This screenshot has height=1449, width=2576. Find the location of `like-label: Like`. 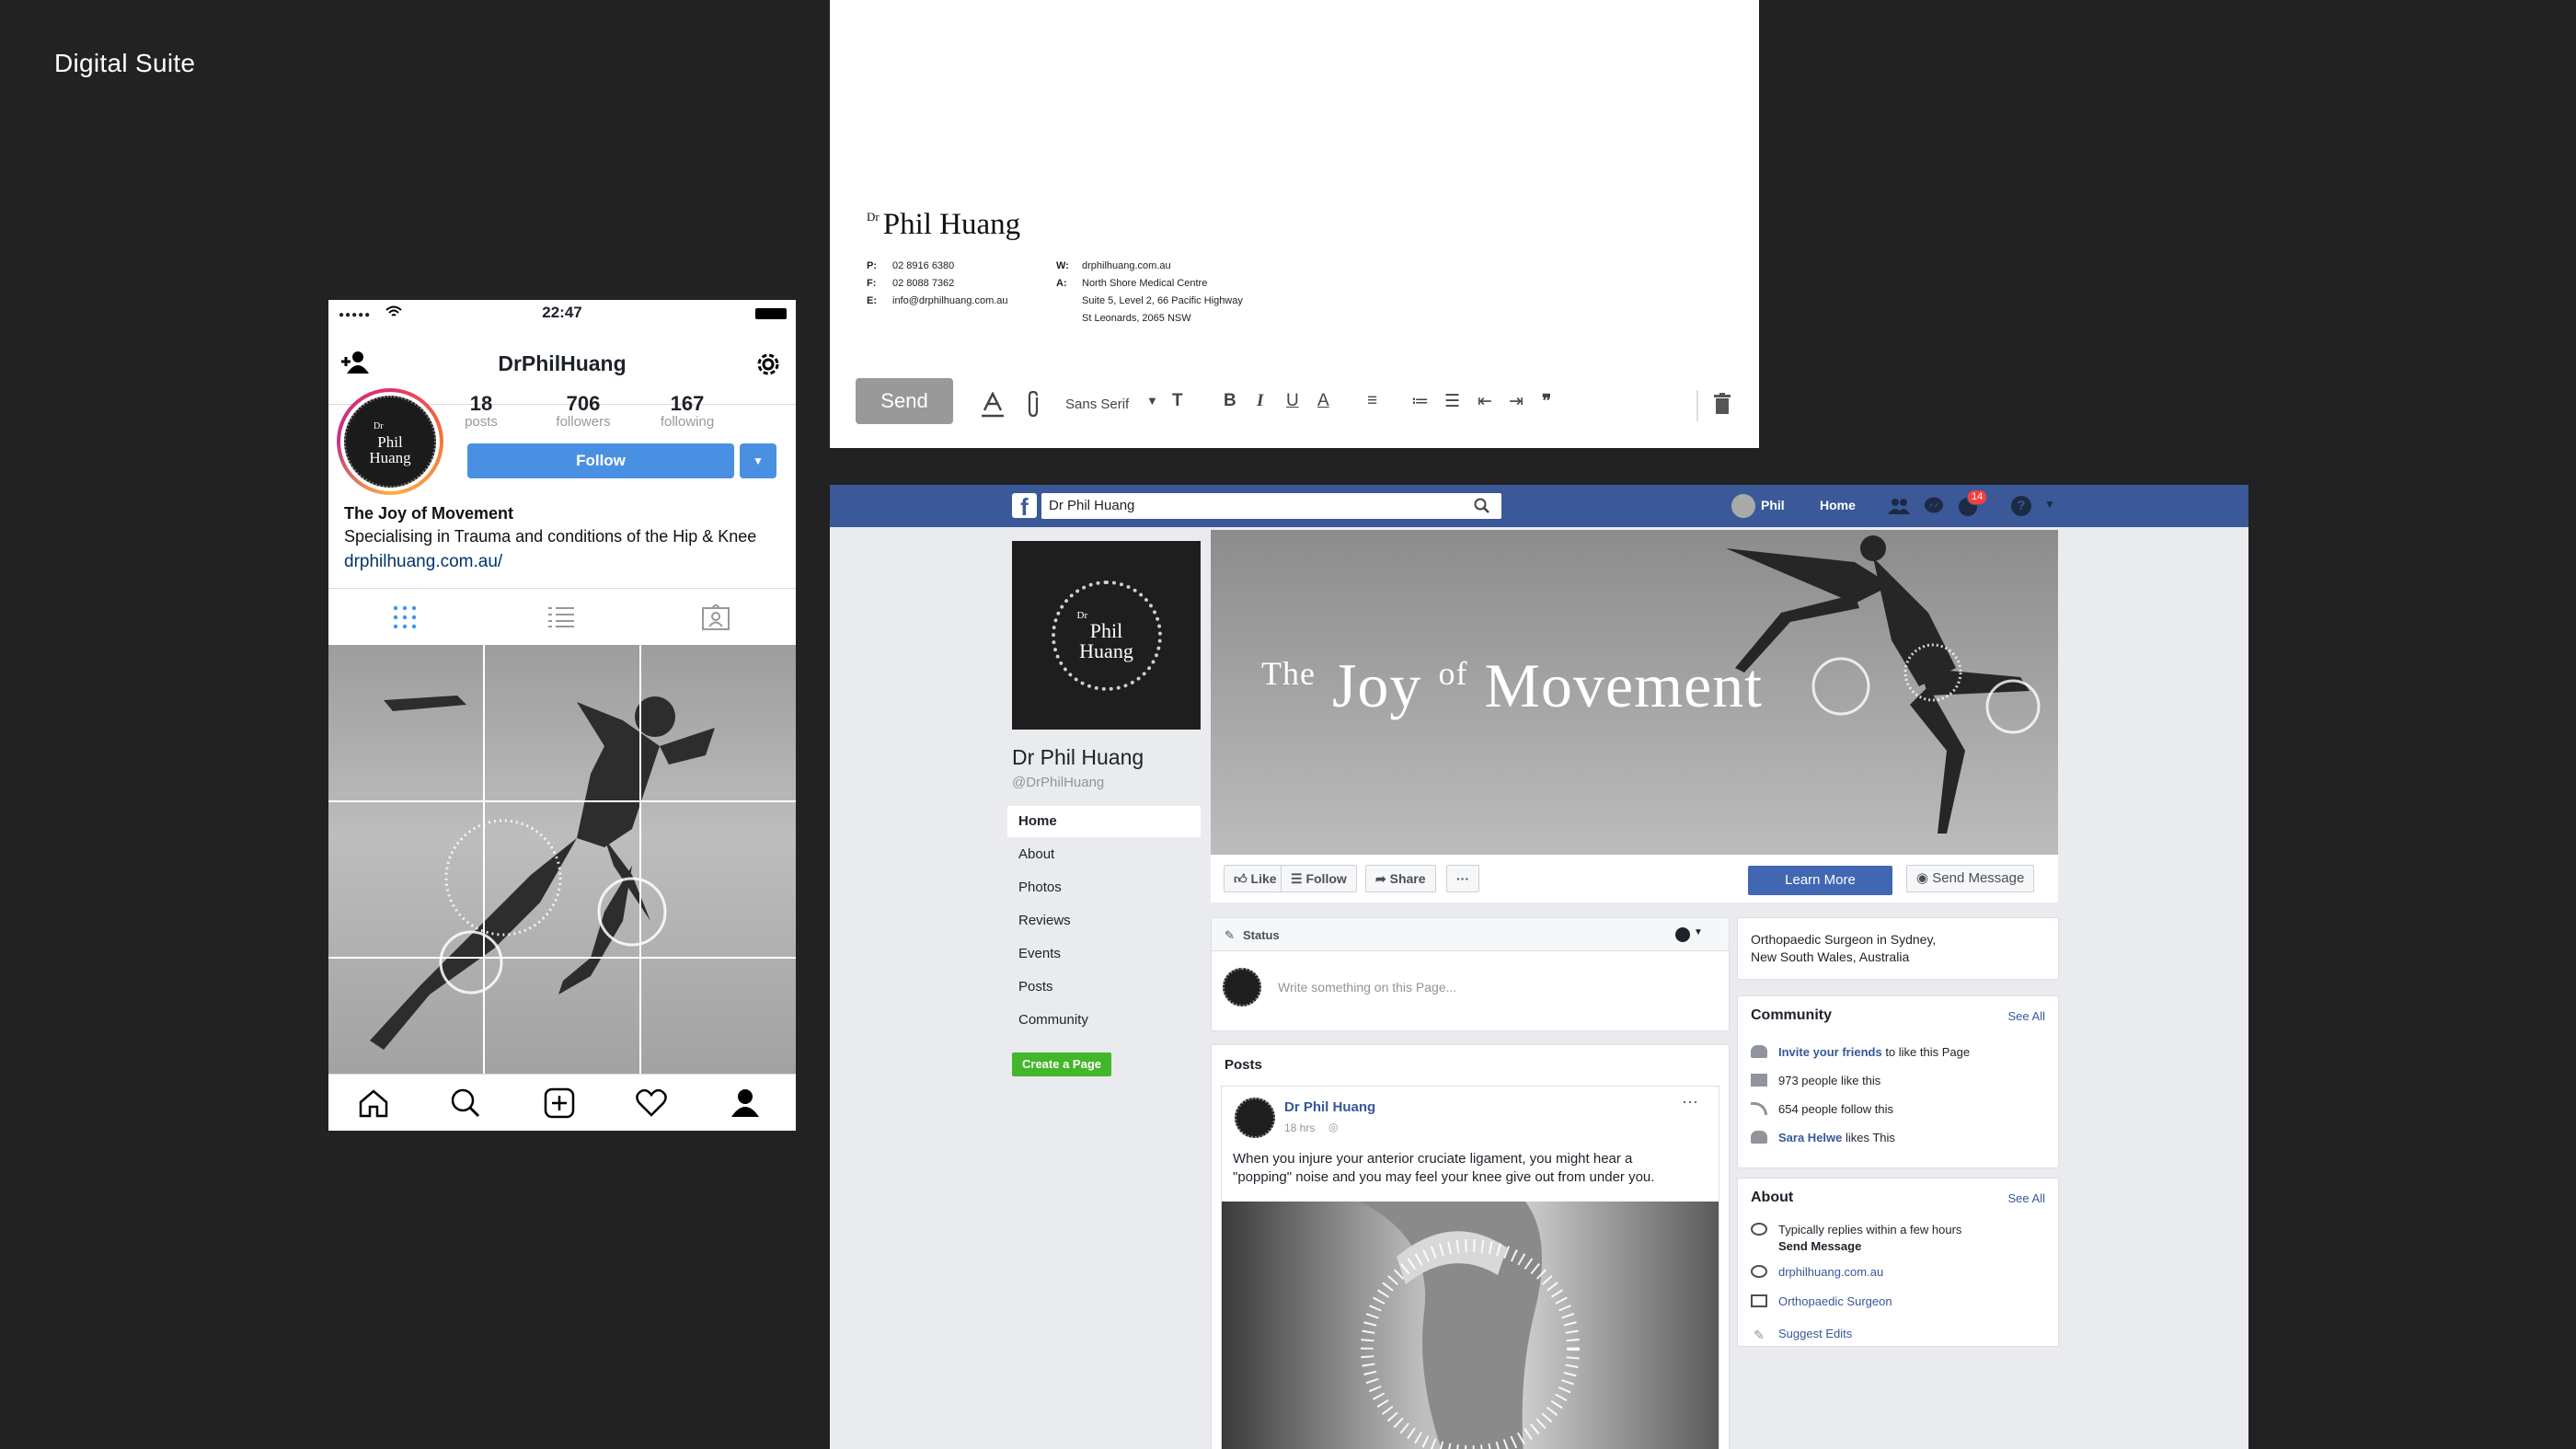

like-label: Like is located at coordinates (1263, 878).